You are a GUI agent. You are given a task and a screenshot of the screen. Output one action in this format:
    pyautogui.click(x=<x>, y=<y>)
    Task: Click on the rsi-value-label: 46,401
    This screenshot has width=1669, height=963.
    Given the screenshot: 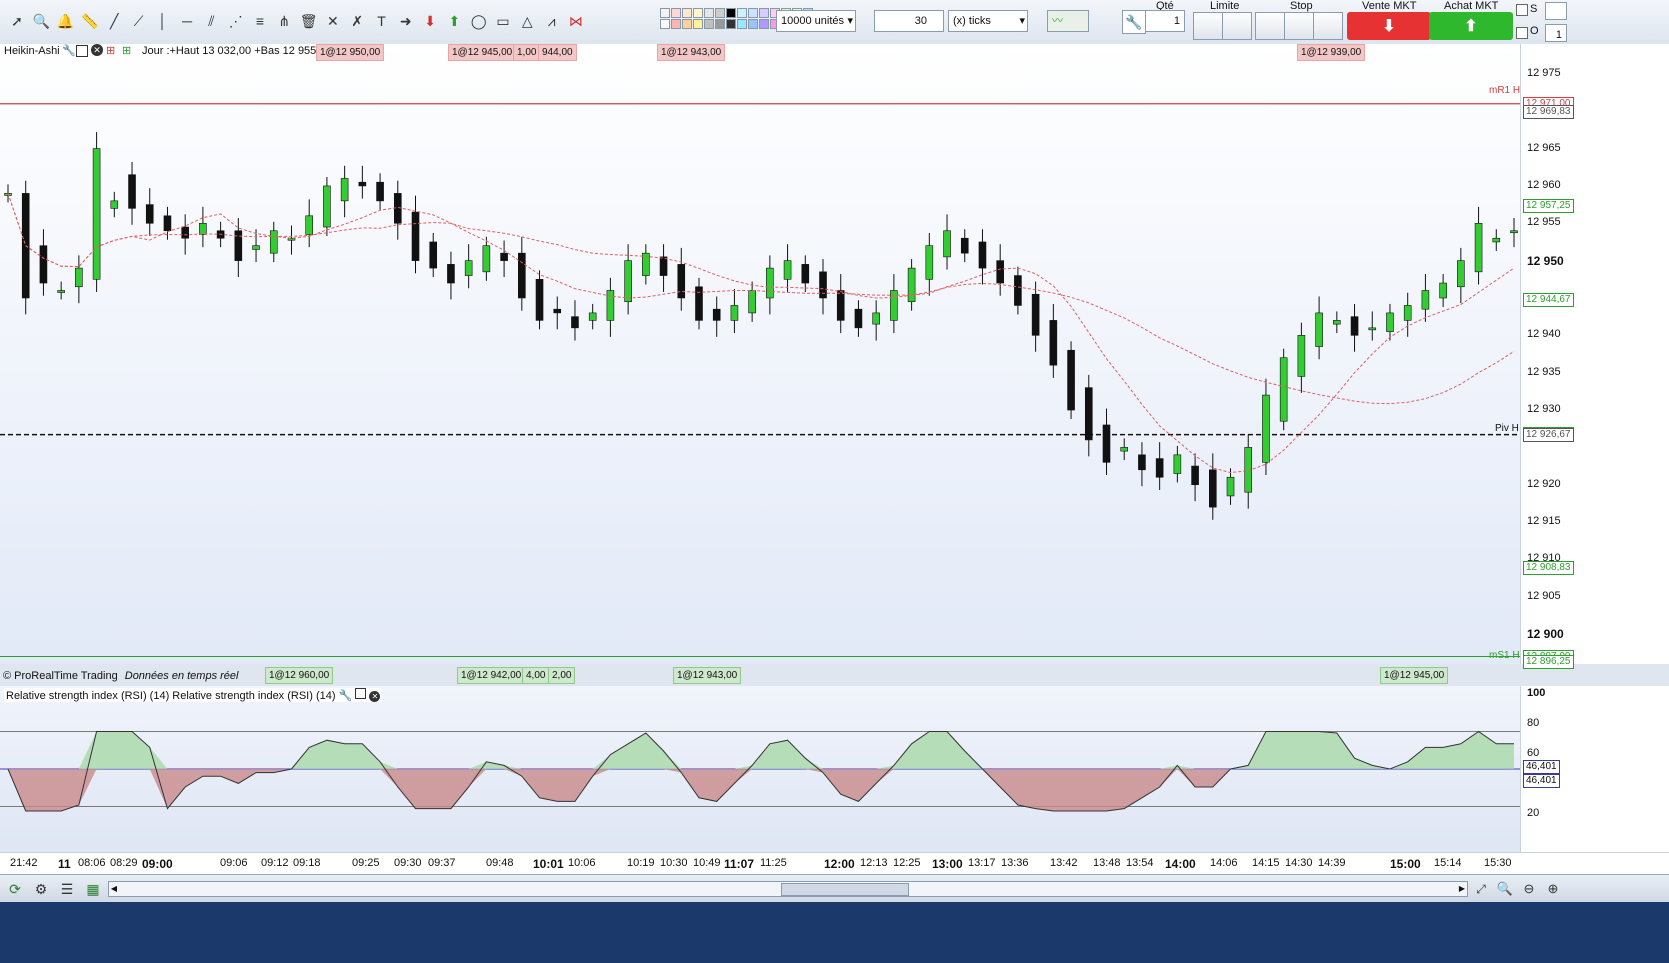 What is the action you would take?
    pyautogui.click(x=1541, y=781)
    